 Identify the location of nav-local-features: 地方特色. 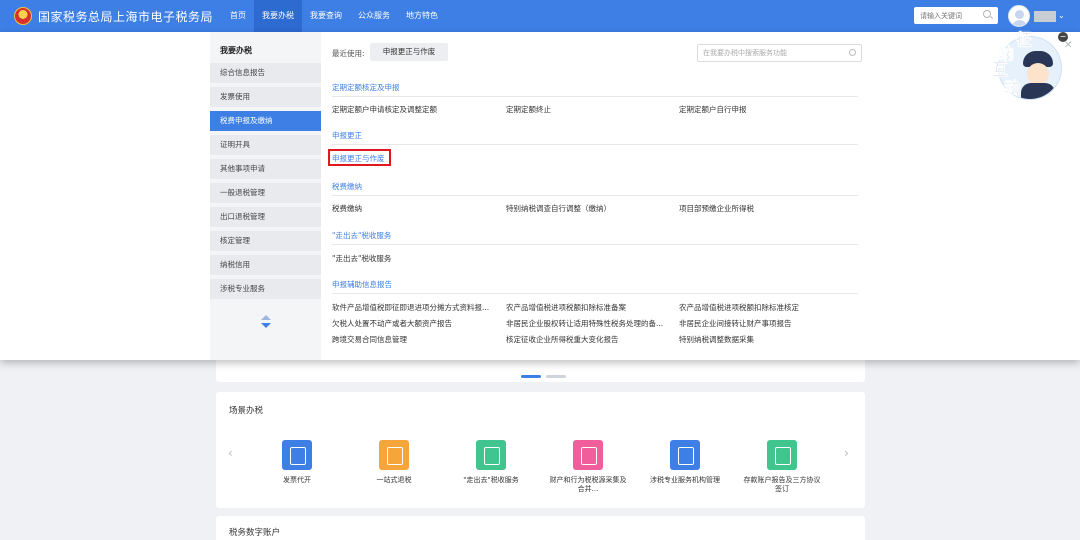
(422, 16).